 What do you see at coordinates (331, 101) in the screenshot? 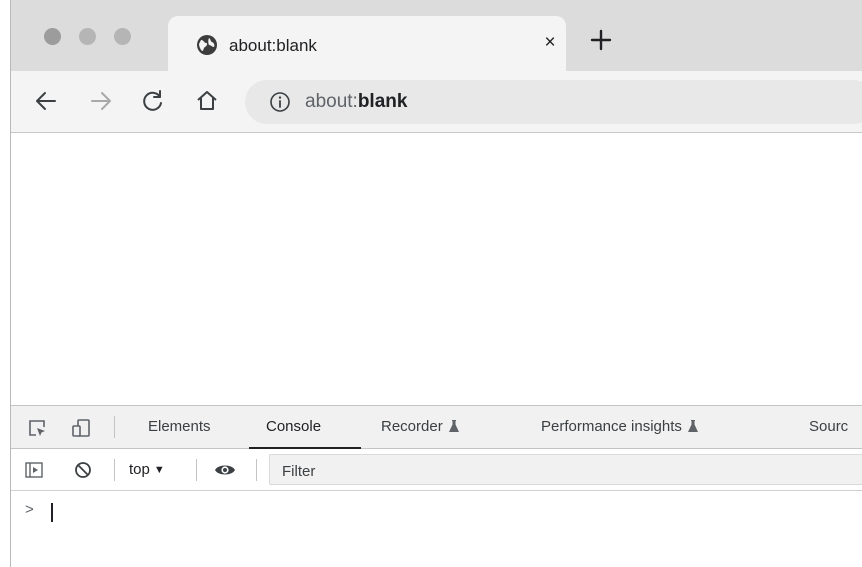
I see `url-scheme: about:` at bounding box center [331, 101].